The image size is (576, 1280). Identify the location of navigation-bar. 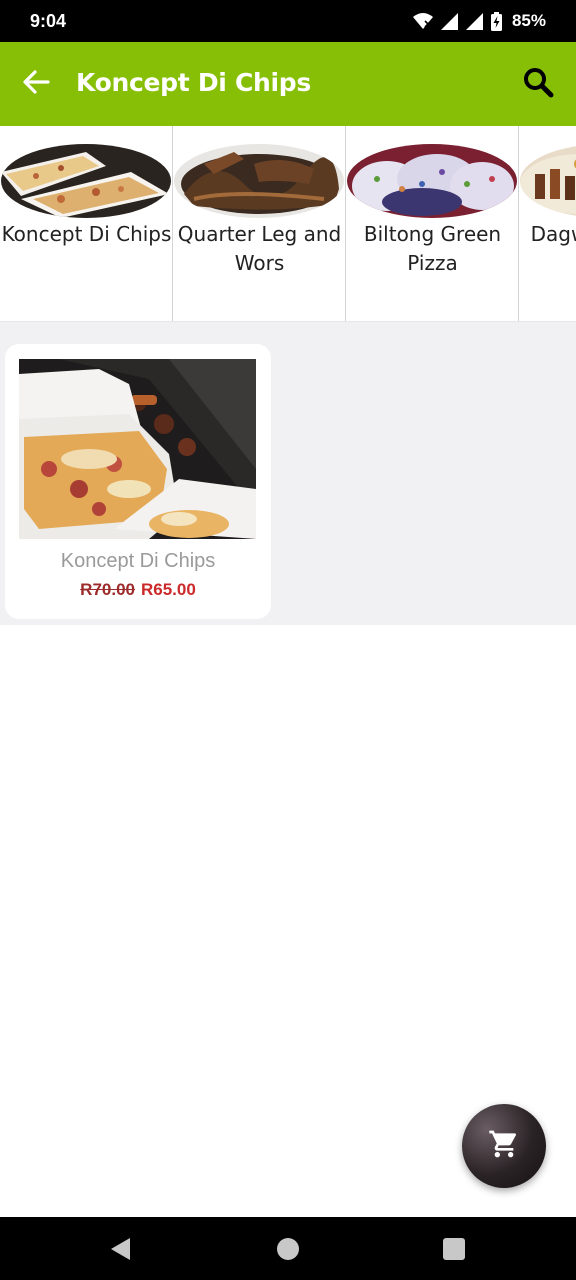
(288, 1248).